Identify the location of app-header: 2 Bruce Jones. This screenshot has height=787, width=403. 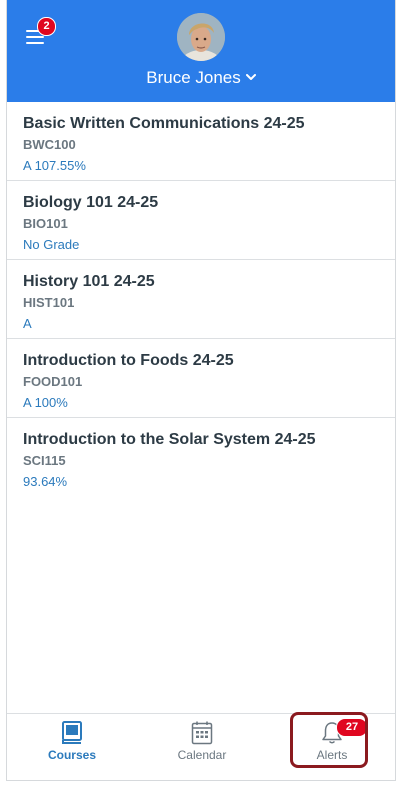
(201, 51).